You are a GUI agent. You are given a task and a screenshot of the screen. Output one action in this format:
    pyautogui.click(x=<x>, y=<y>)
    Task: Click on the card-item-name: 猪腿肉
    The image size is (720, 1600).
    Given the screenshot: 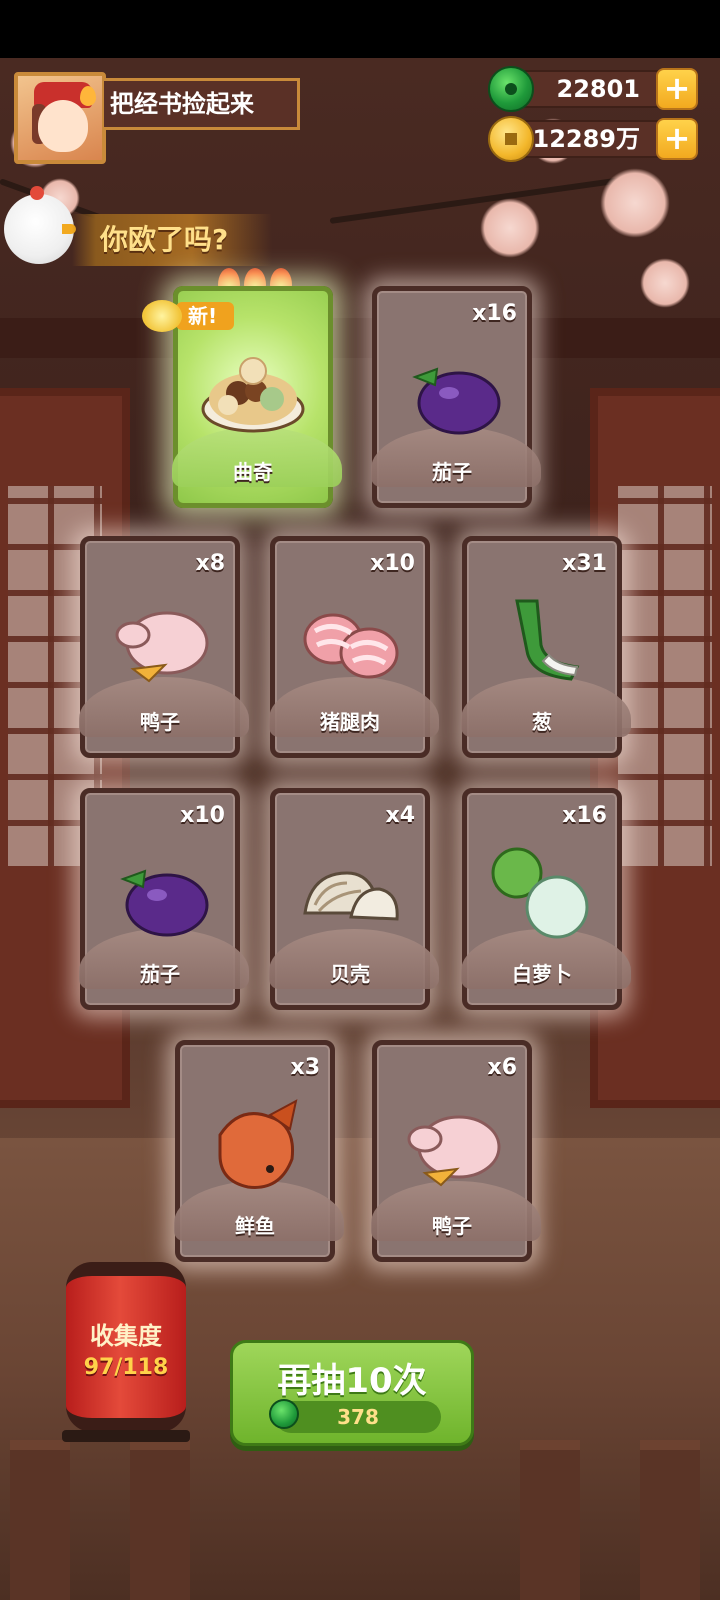 What is the action you would take?
    pyautogui.click(x=350, y=722)
    